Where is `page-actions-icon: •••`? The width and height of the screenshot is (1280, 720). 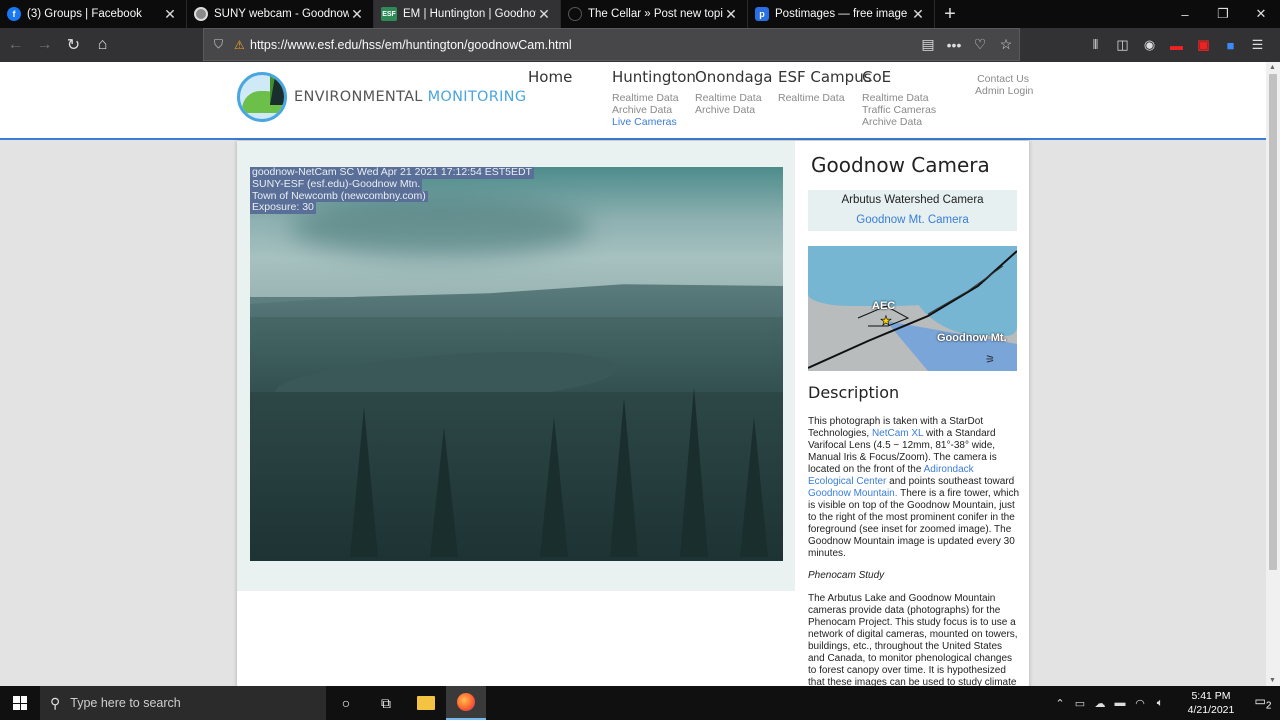 page-actions-icon: ••• is located at coordinates (954, 45).